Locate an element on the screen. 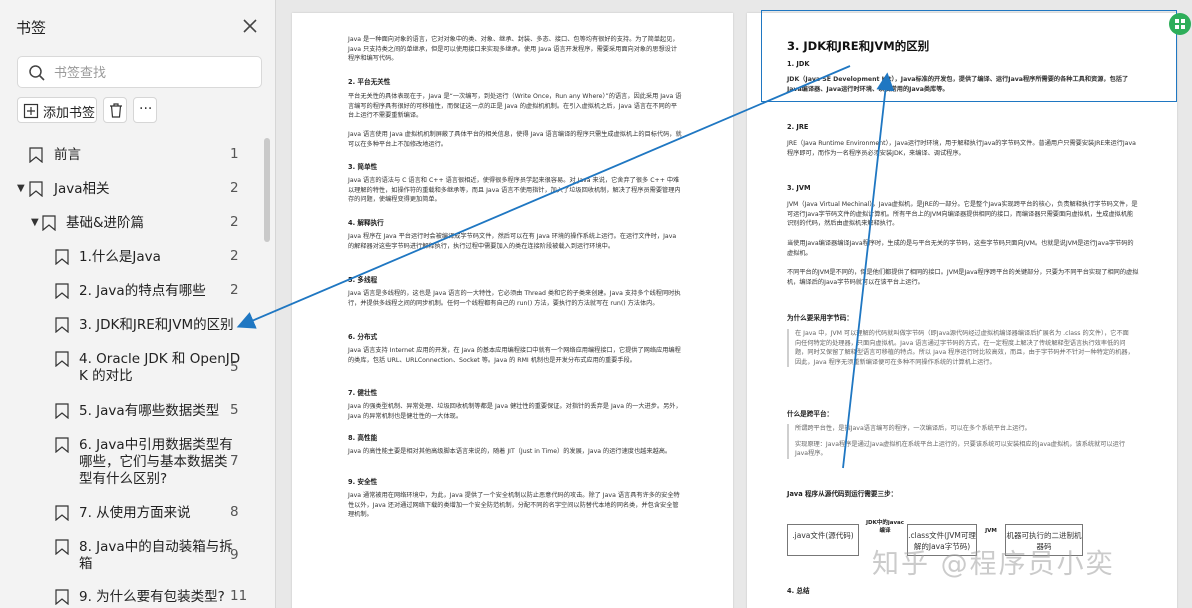  bookmark-item-oracle-vs-openjdk: 4. Oracle JDK 和 OpenJD K 的对比 5 is located at coordinates (131, 368).